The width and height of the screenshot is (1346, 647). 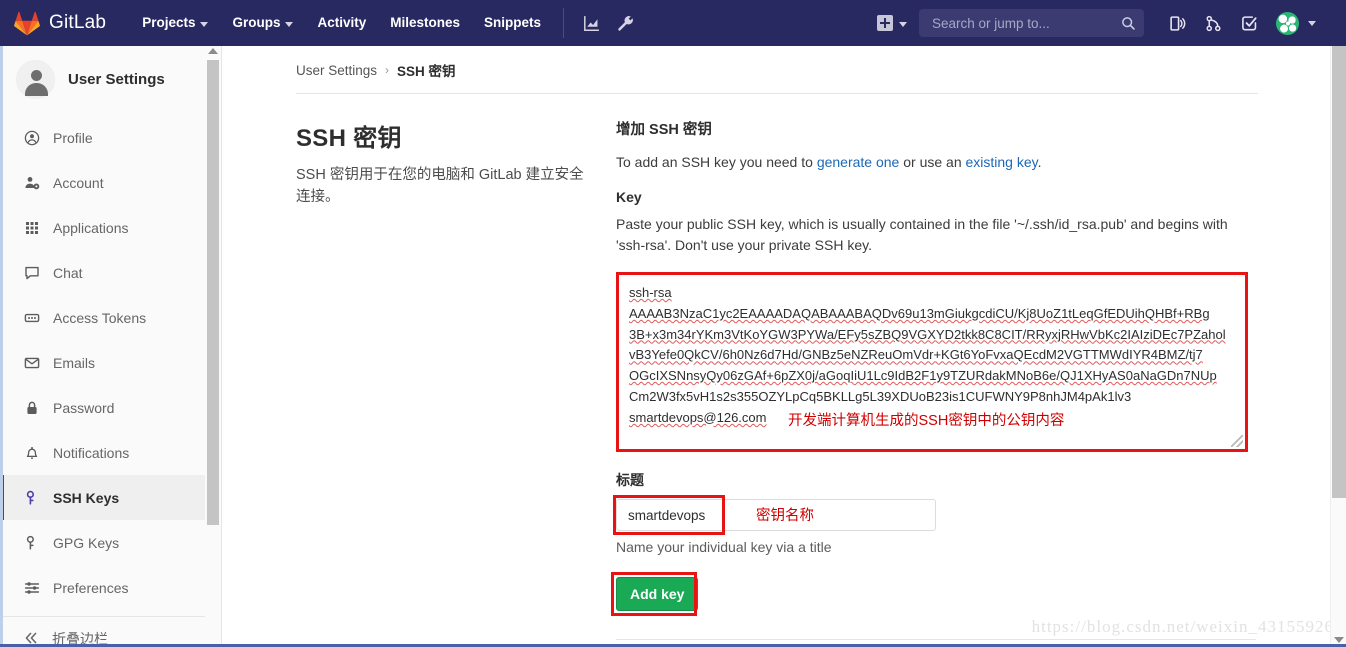 What do you see at coordinates (68, 272) in the screenshot?
I see `sidebar-item-chat-label: Chat` at bounding box center [68, 272].